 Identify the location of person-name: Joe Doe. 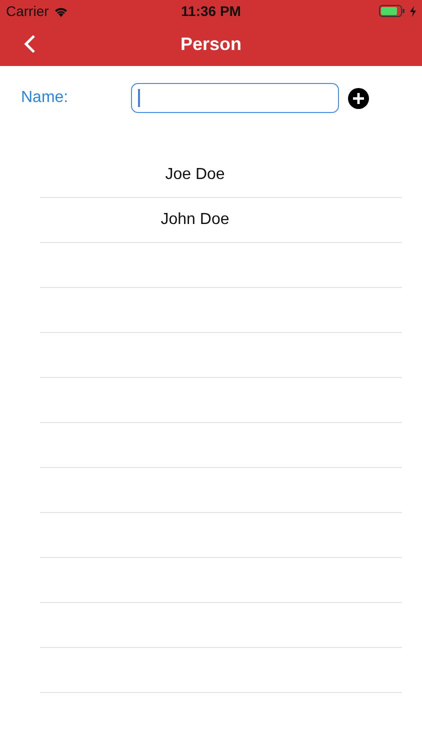
(195, 175).